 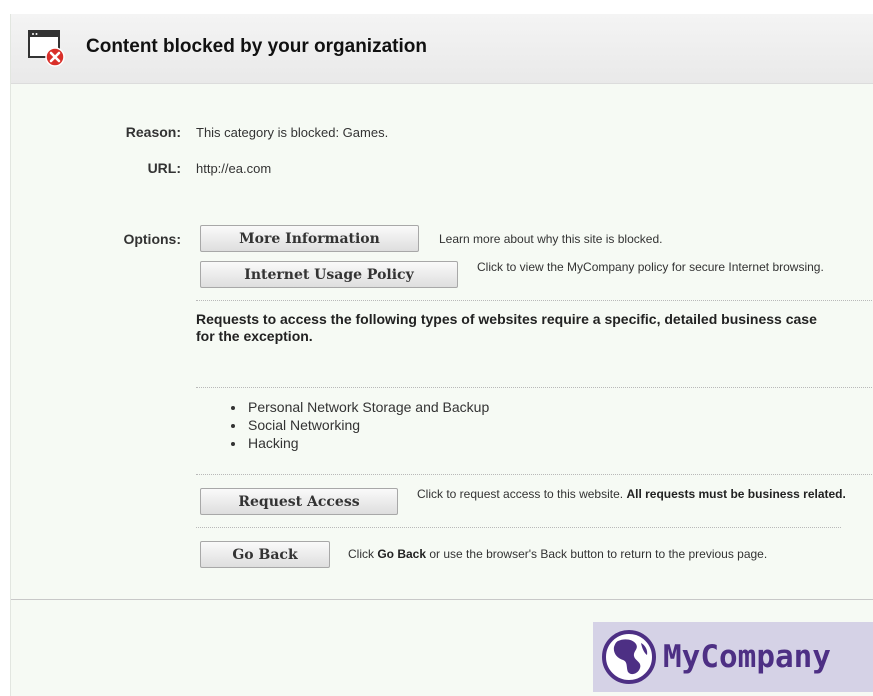 What do you see at coordinates (736, 494) in the screenshot?
I see `request-access-warning: All requests must be business related.` at bounding box center [736, 494].